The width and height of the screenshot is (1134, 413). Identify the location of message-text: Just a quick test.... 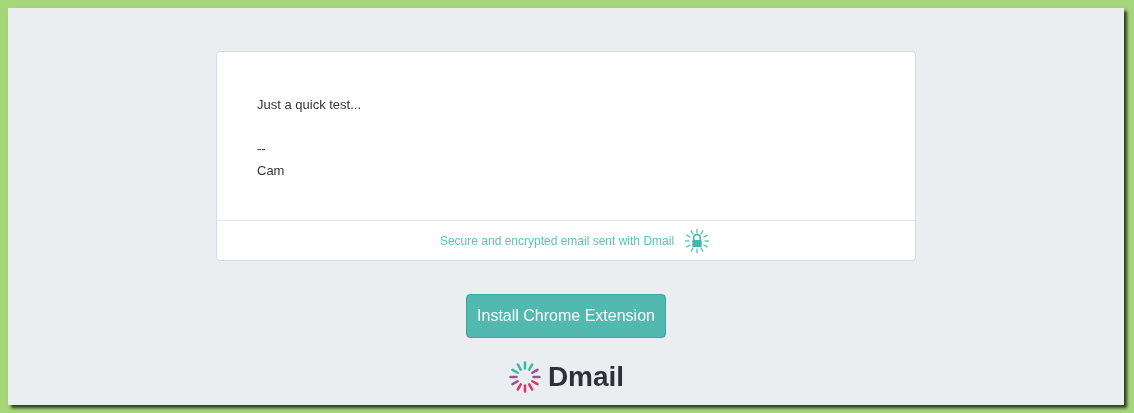
(310, 105).